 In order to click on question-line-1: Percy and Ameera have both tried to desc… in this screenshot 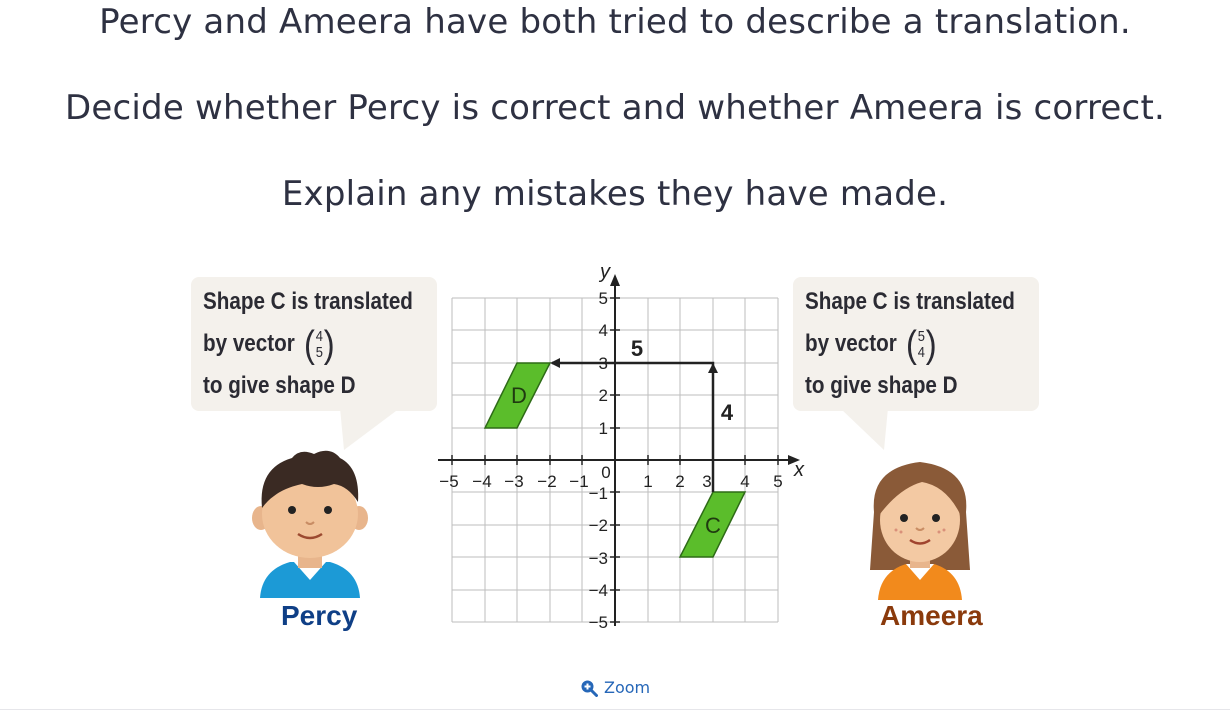, I will do `click(615, 22)`.